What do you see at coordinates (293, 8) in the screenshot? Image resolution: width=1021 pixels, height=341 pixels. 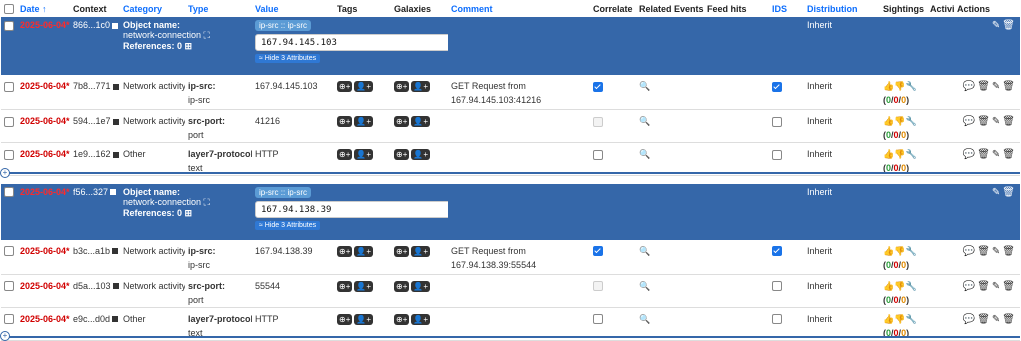 I see `col-value: Value` at bounding box center [293, 8].